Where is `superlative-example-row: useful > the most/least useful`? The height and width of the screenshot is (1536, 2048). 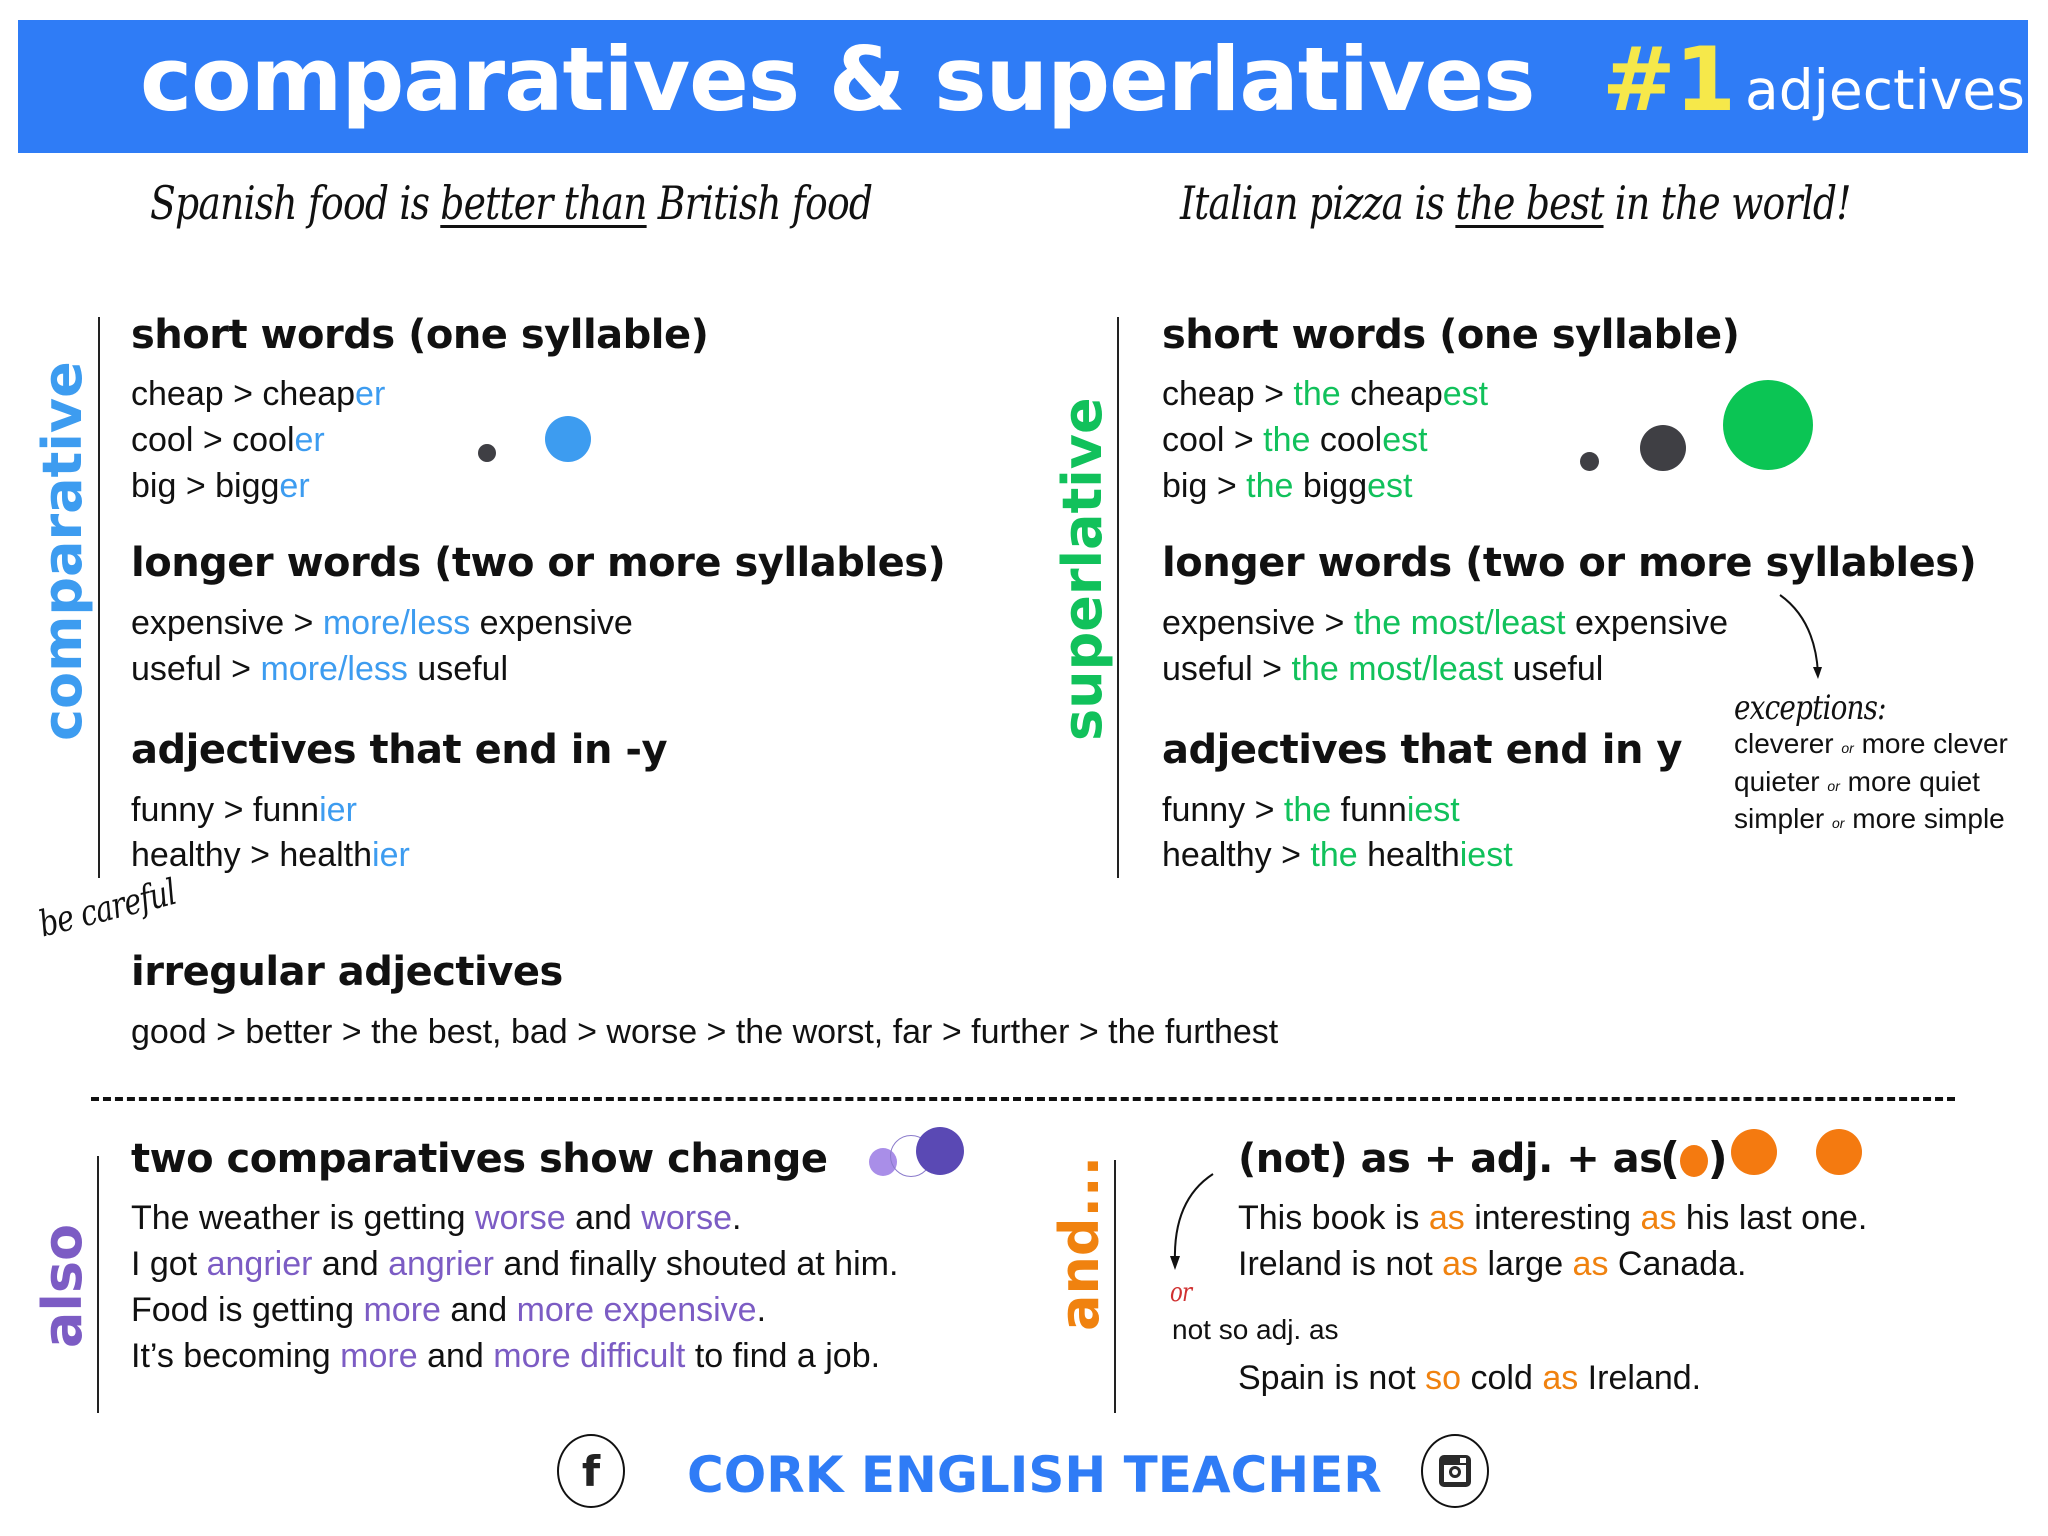
superlative-example-row: useful > the most/least useful is located at coordinates (1383, 669).